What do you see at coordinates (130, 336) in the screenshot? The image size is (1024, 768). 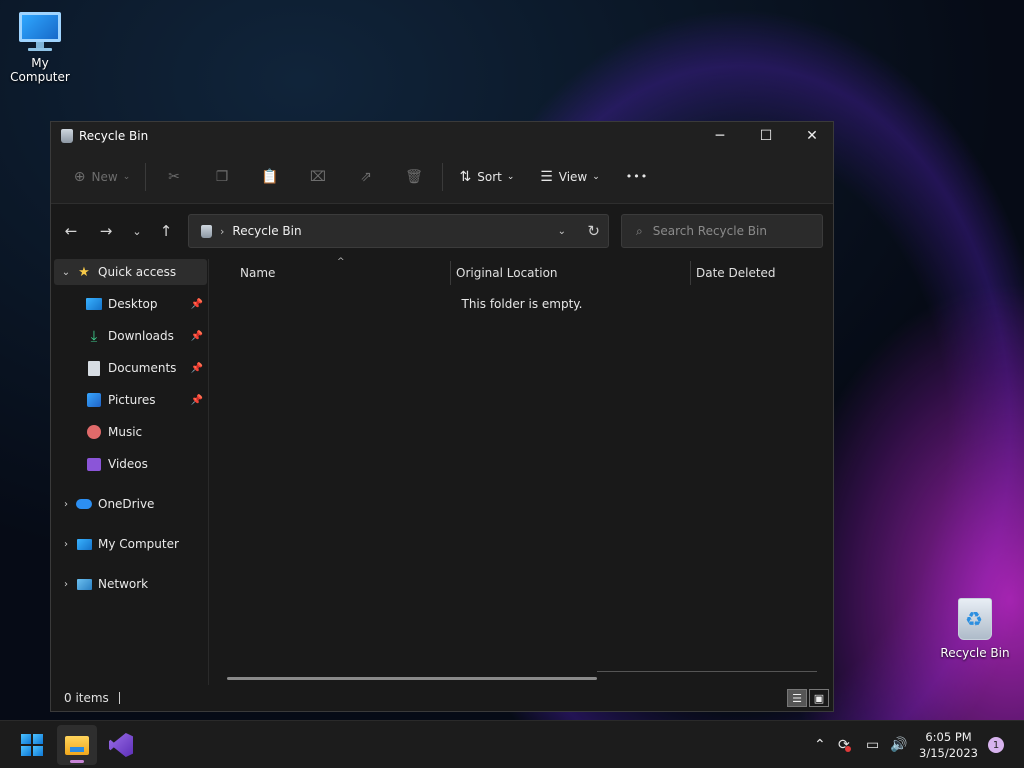 I see `nav-item-downloads: ⤓ Downloads 📌` at bounding box center [130, 336].